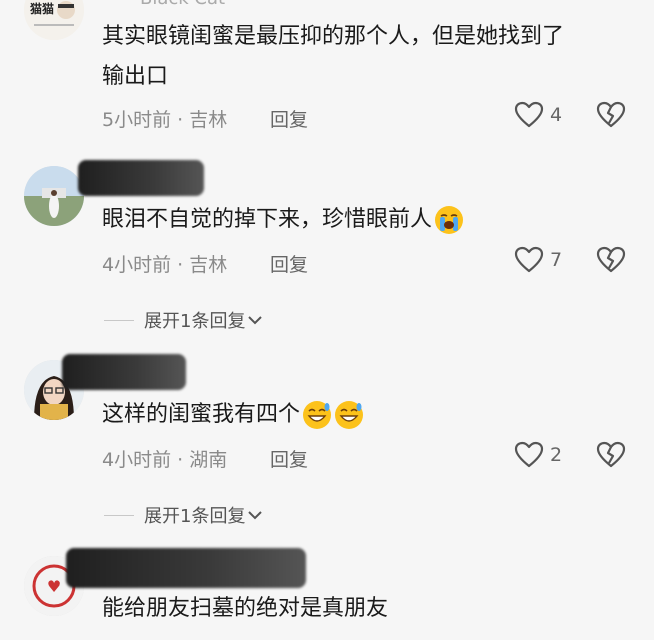 The width and height of the screenshot is (654, 640). I want to click on comment-text: 这样的闺蜜我有四个, so click(233, 415).